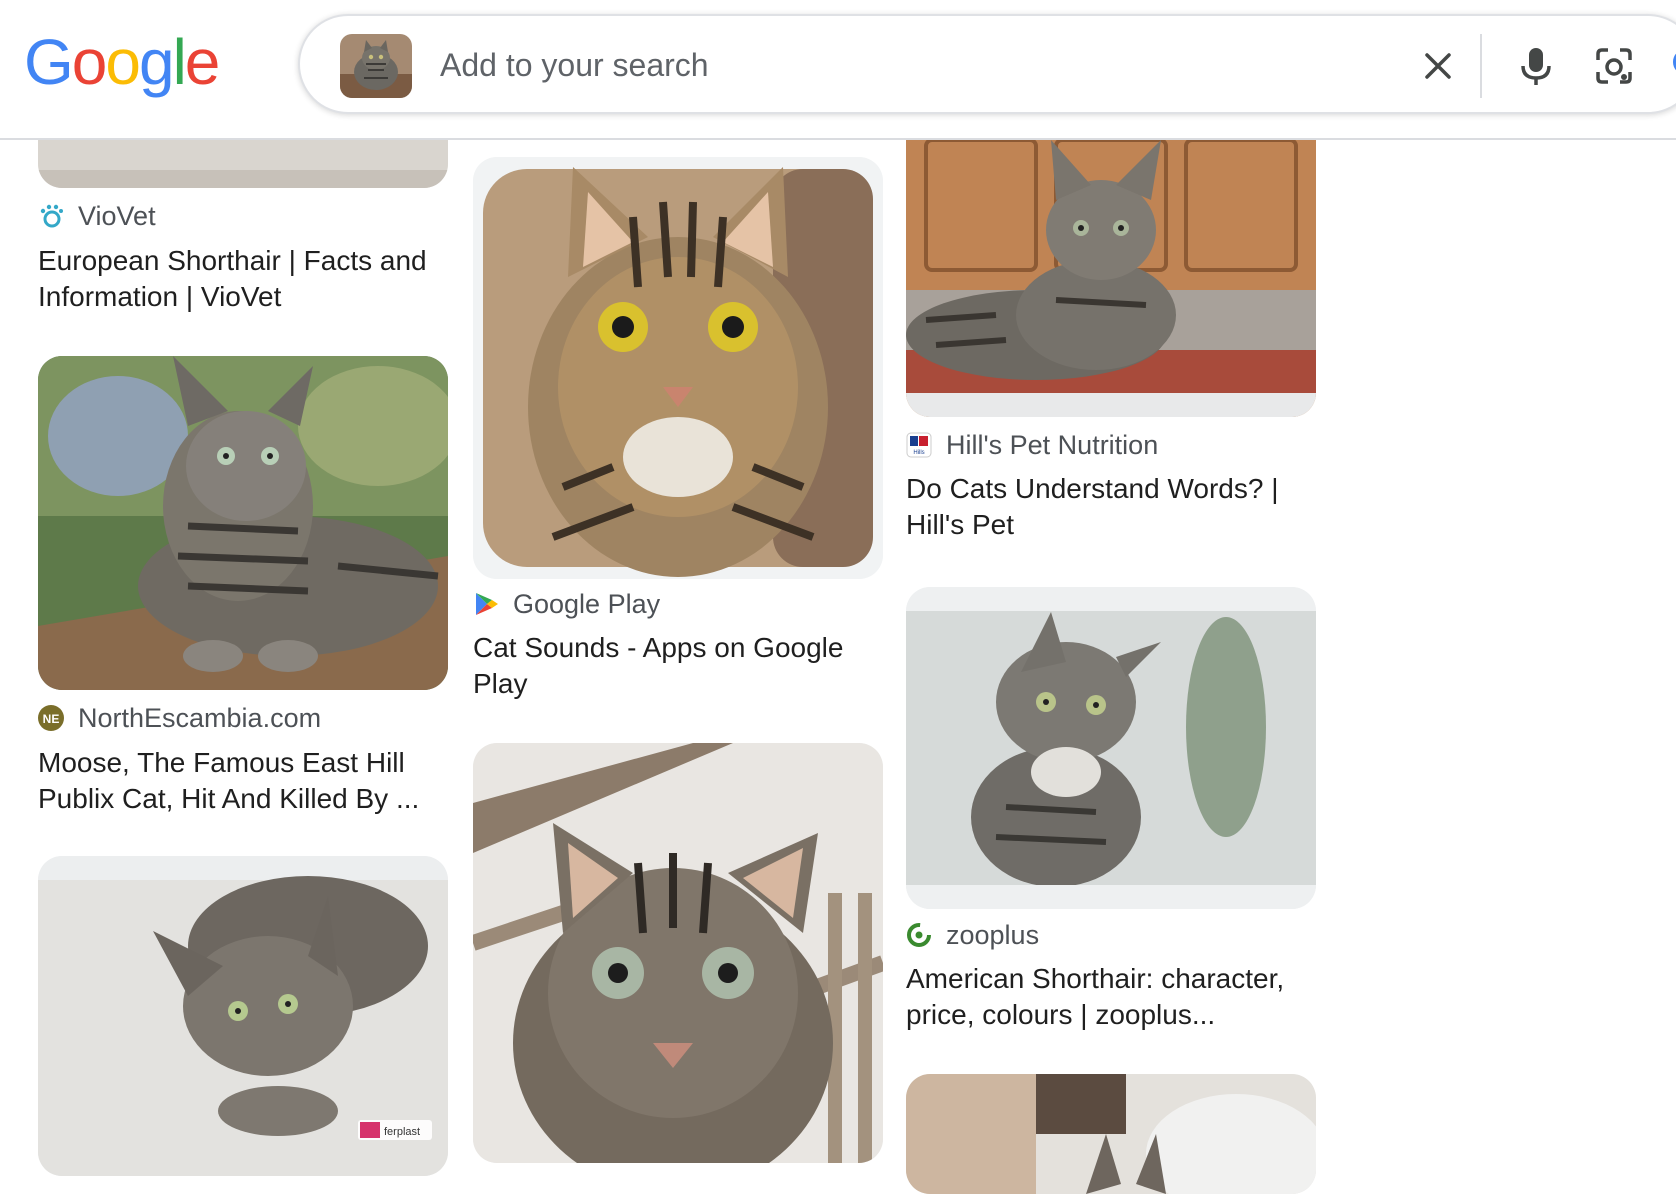 This screenshot has height=1194, width=1676. What do you see at coordinates (919, 445) in the screenshot?
I see `hills-logo-icon: Hills` at bounding box center [919, 445].